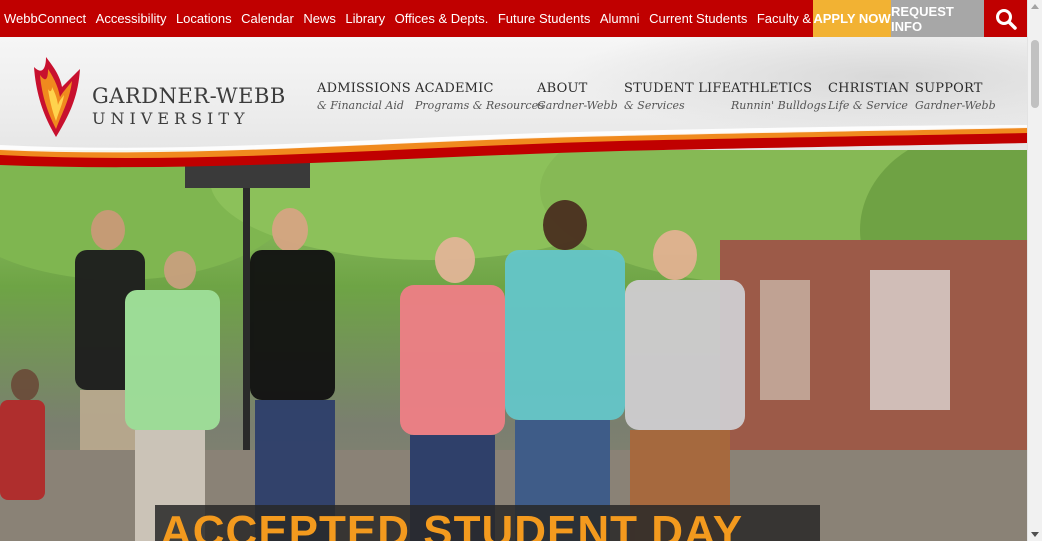  I want to click on nav-item-student-life: STUDENT LIFE & Services, so click(677, 96).